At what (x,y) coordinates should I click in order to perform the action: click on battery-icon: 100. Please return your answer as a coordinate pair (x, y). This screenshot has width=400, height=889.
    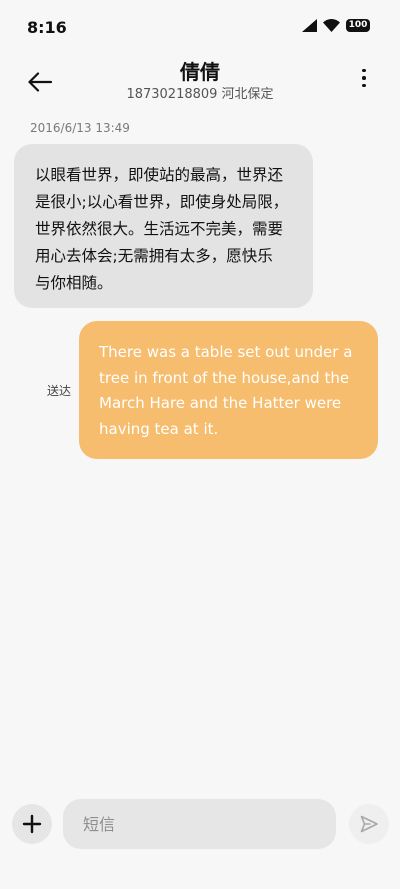
    Looking at the image, I should click on (358, 25).